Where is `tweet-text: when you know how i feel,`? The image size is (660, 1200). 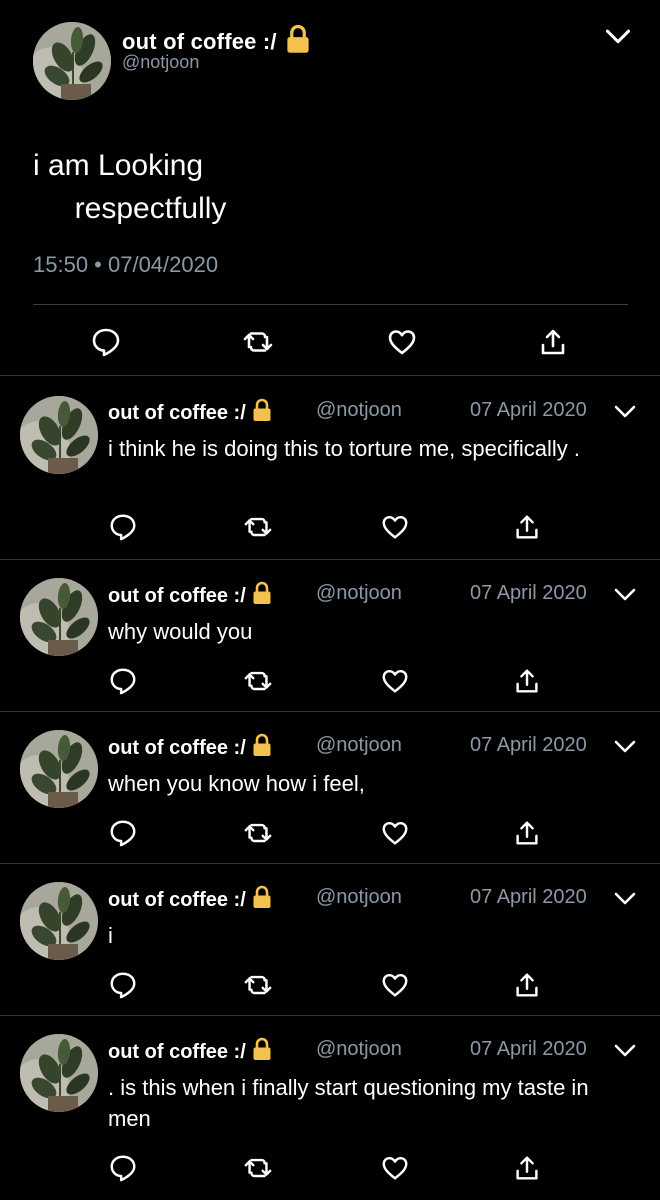 tweet-text: when you know how i feel, is located at coordinates (236, 783).